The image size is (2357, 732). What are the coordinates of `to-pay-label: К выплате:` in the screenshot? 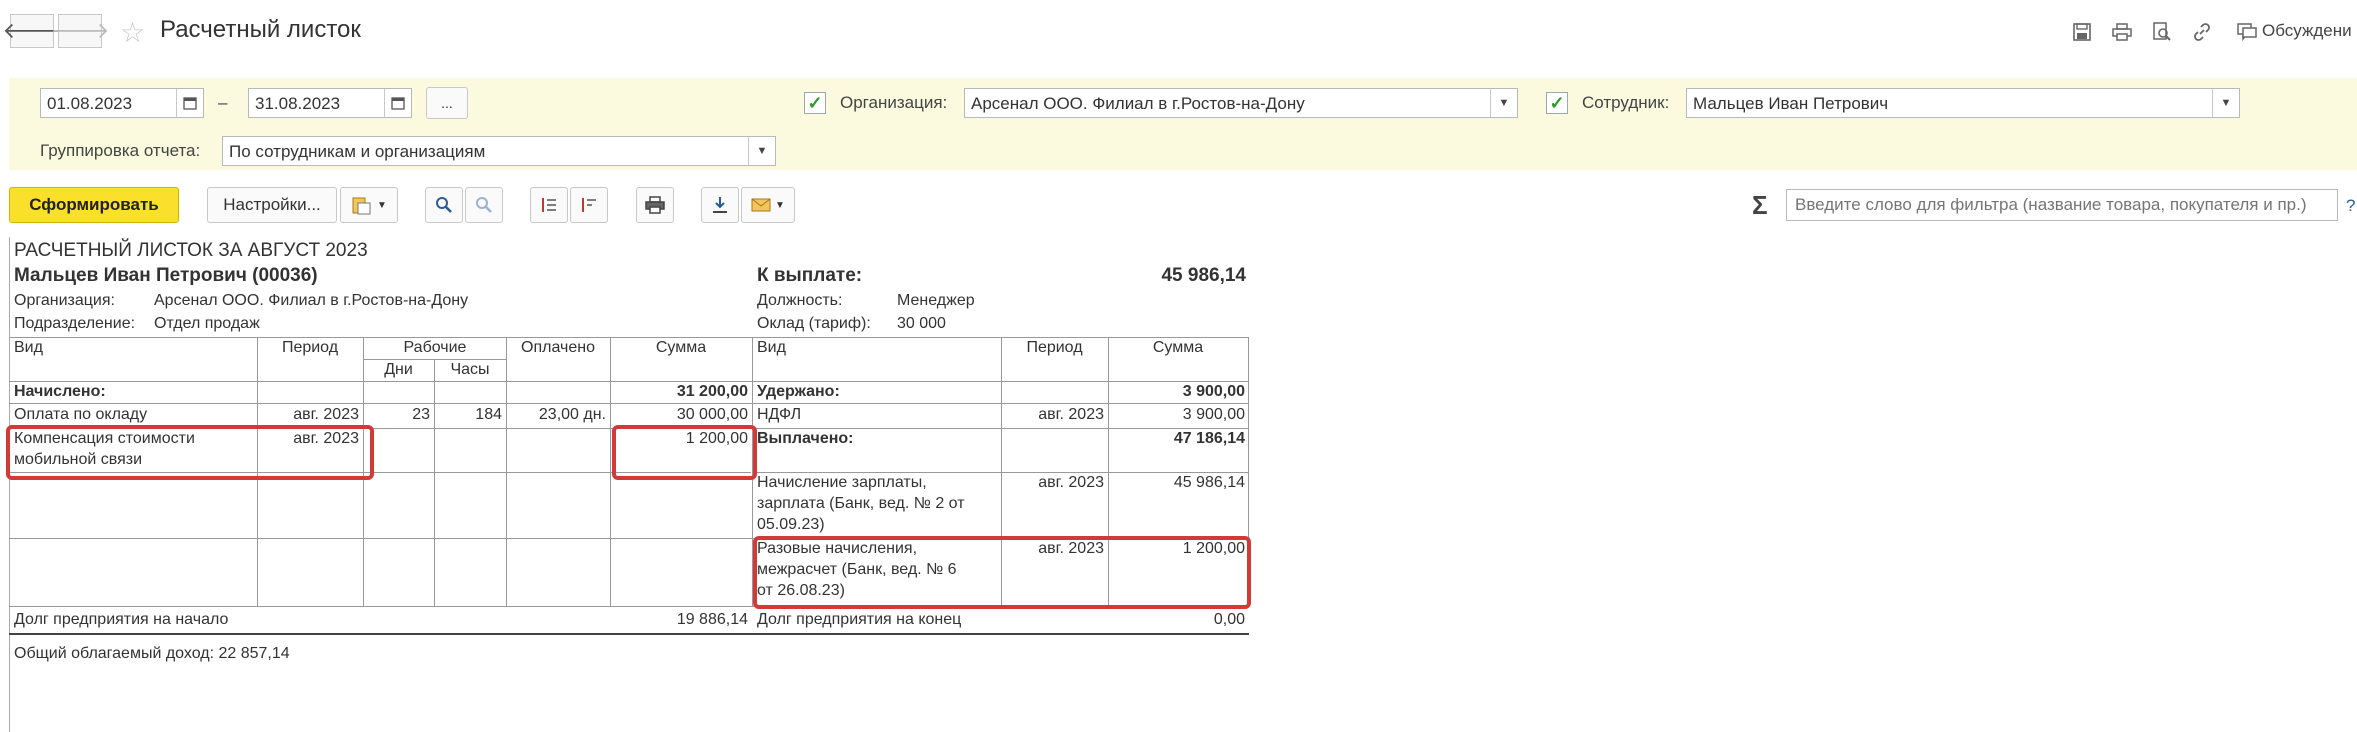 It's located at (810, 275).